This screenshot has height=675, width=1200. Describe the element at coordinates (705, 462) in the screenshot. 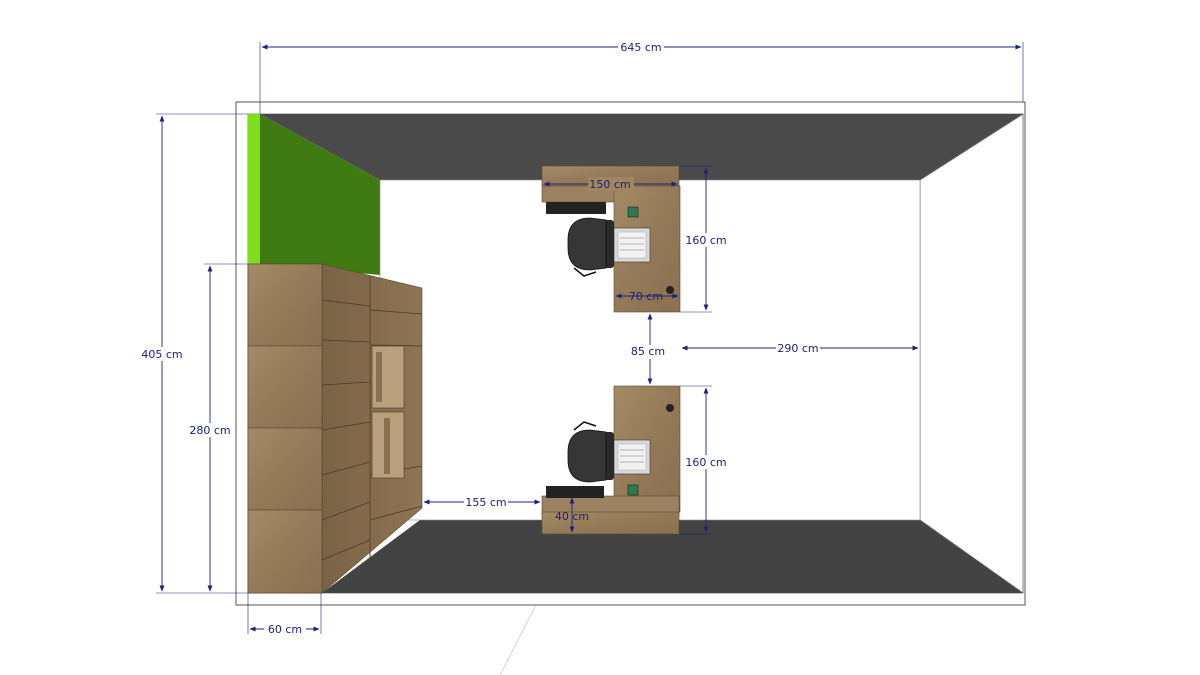

I see `bottom-desk-depth-label: 160 cm` at that location.